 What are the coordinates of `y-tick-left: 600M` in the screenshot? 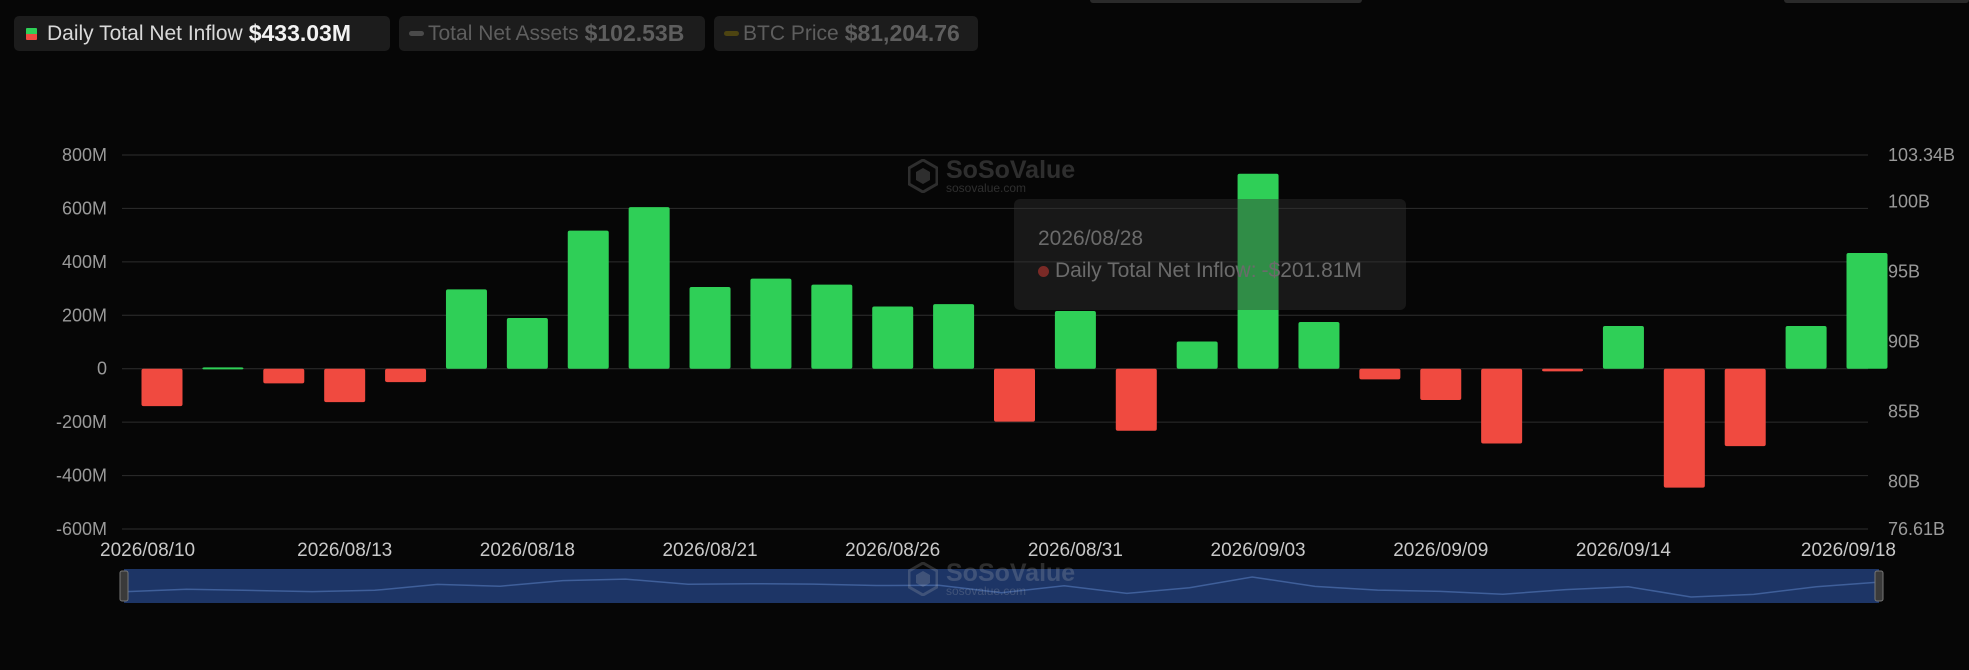 It's located at (84, 208).